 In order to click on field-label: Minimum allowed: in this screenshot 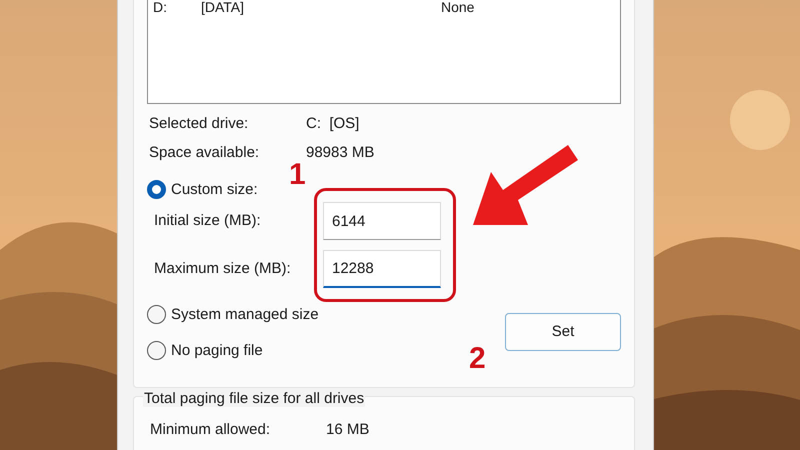, I will do `click(211, 429)`.